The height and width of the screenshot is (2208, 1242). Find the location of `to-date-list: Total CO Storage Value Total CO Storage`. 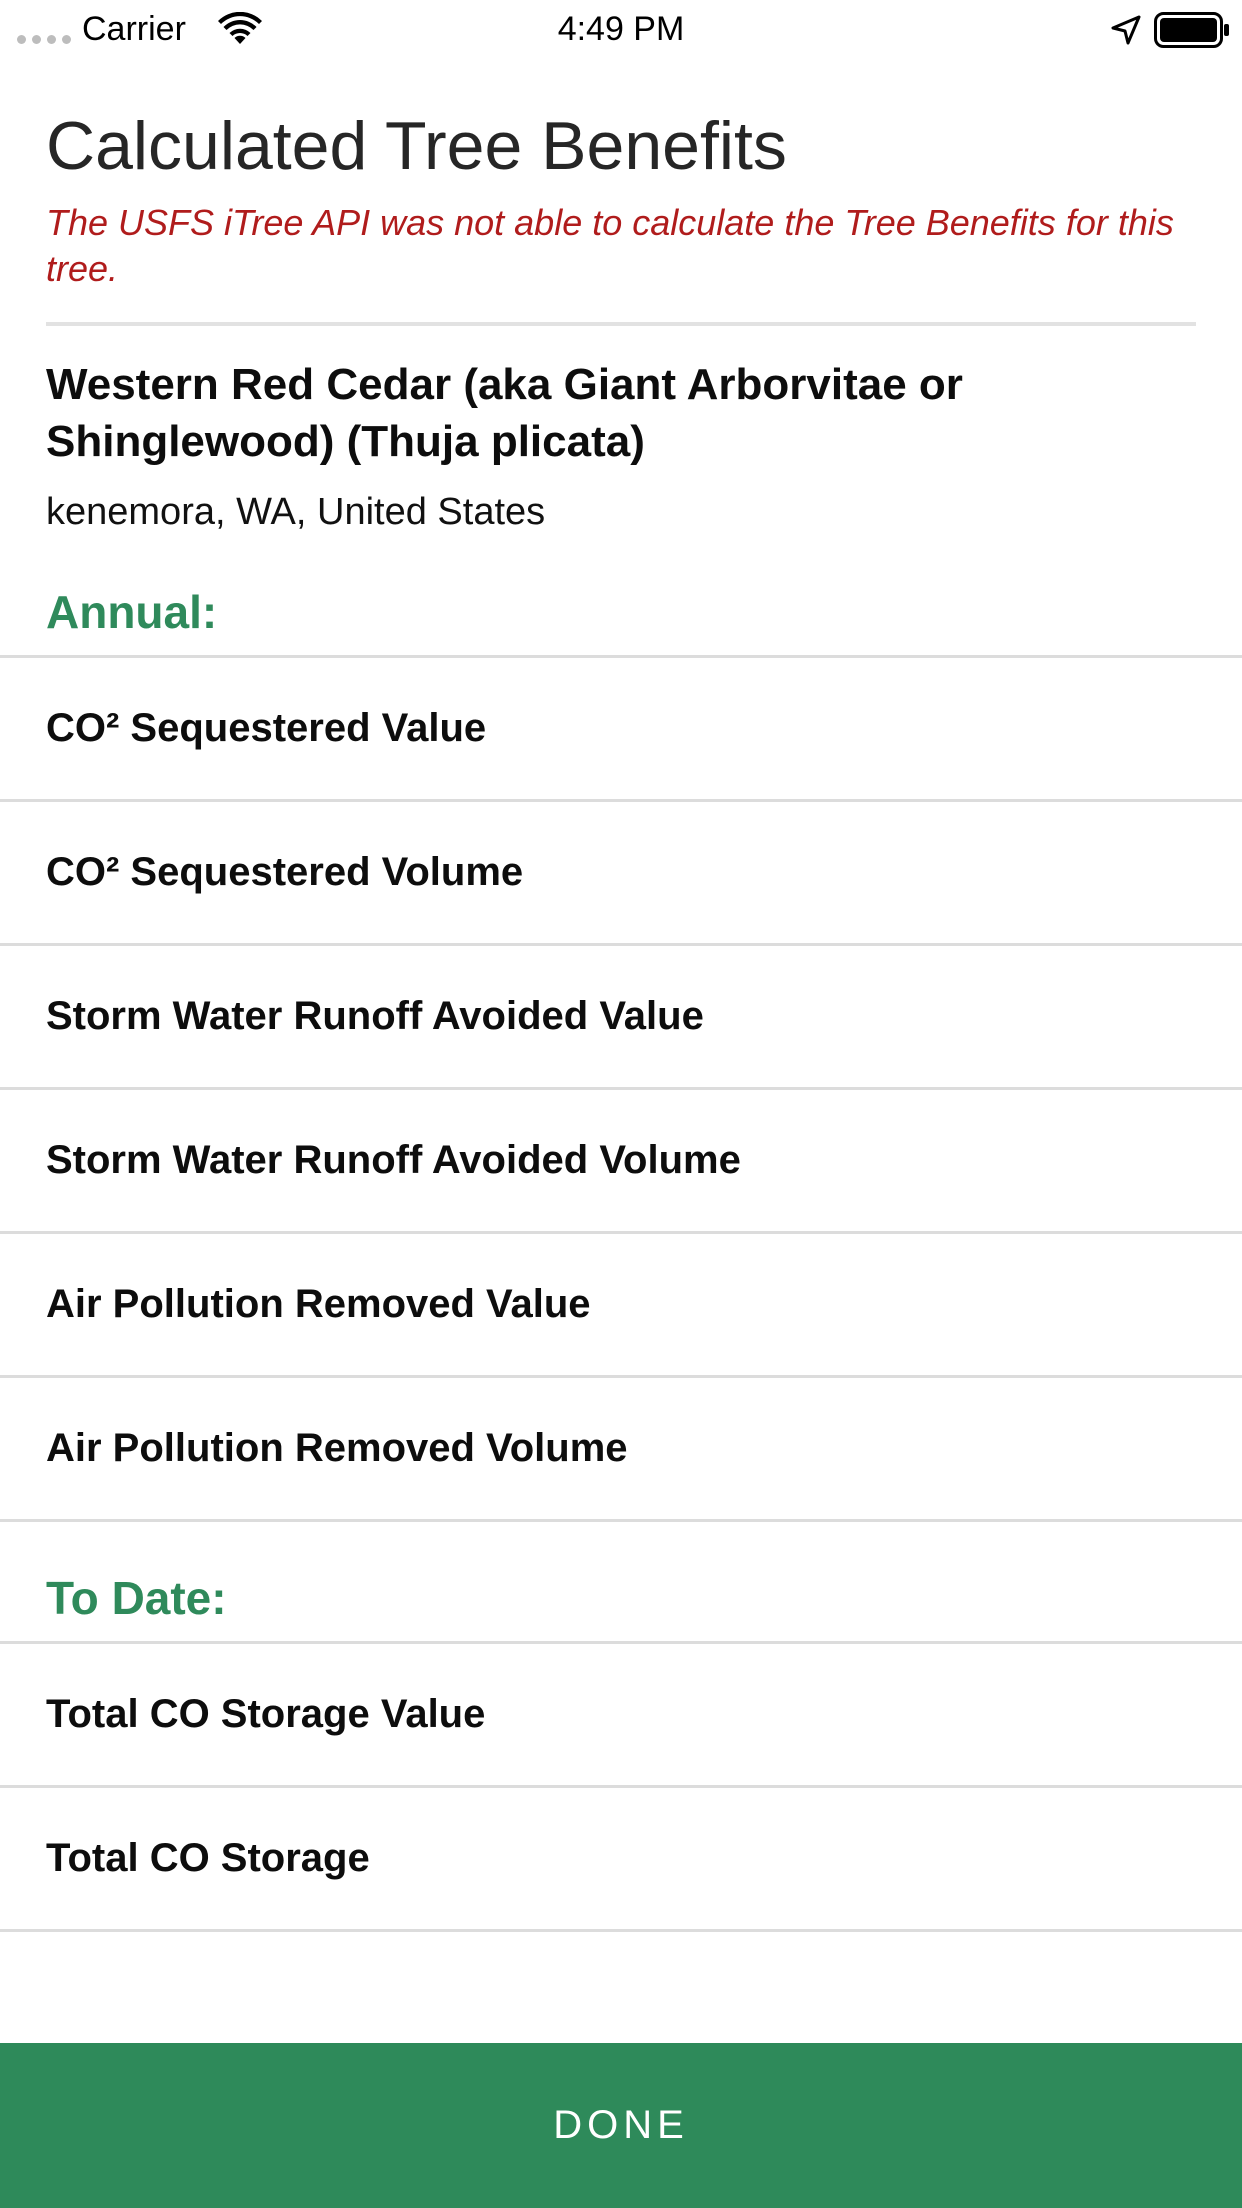

to-date-list: Total CO Storage Value Total CO Storage is located at coordinates (621, 1786).